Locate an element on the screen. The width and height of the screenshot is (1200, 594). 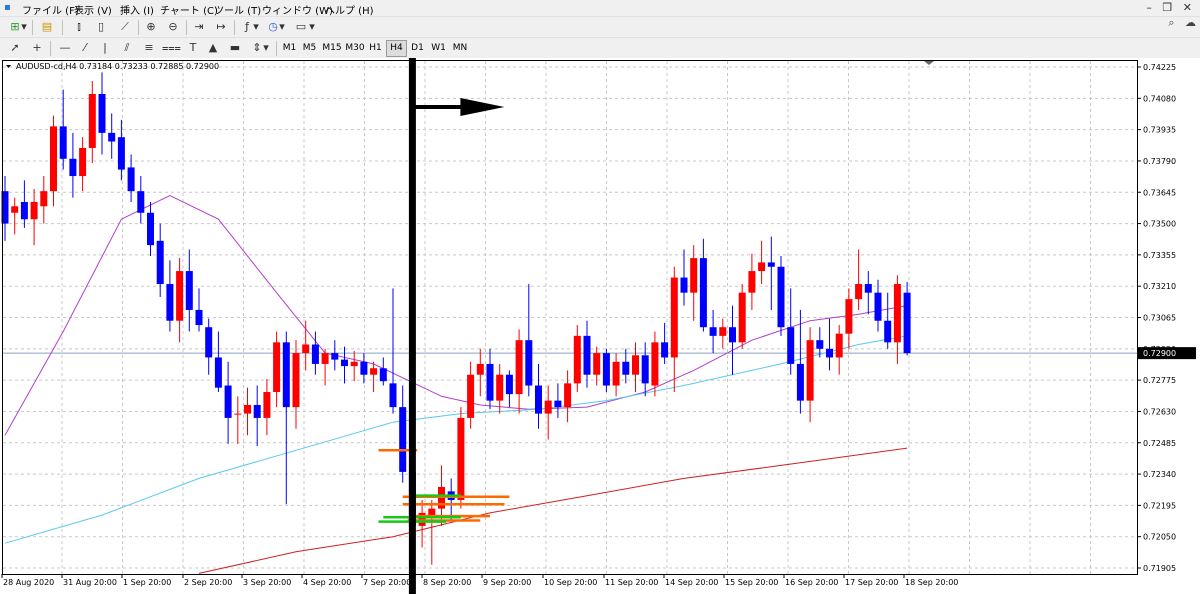
chat-icon: ☁ is located at coordinates (1190, 22).